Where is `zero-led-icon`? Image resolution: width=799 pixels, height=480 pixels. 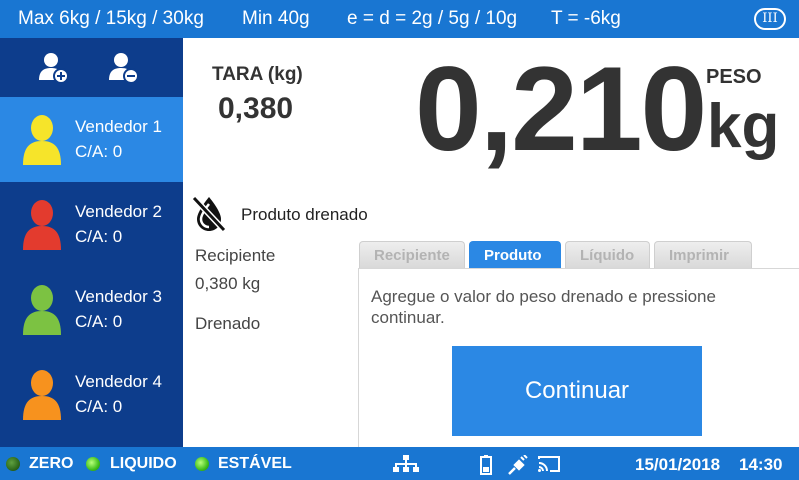
zero-led-icon is located at coordinates (13, 464).